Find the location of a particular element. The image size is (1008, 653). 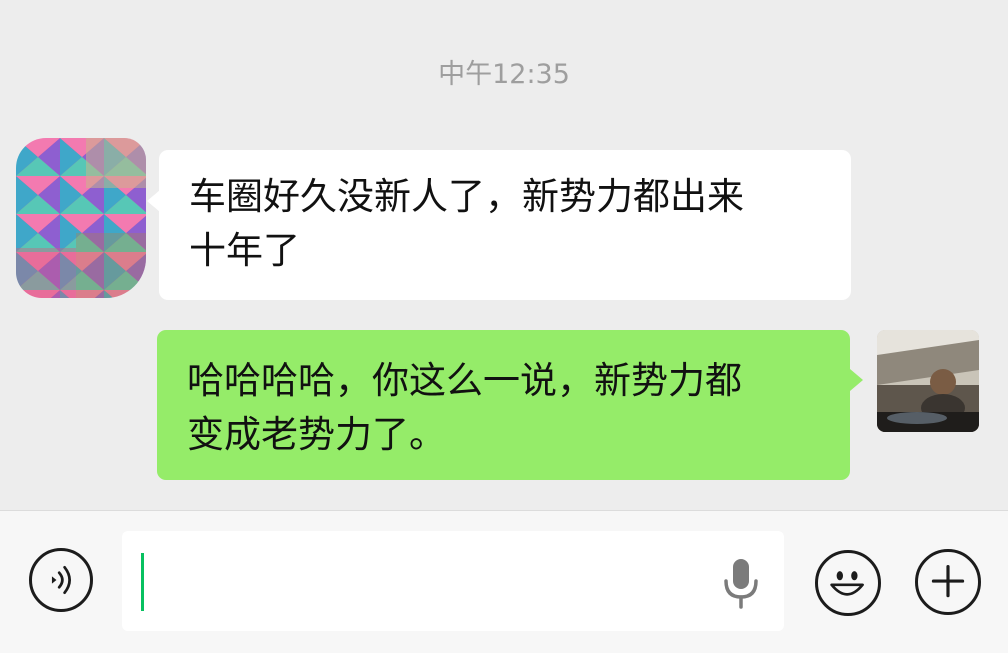

my-avatar is located at coordinates (928, 381).